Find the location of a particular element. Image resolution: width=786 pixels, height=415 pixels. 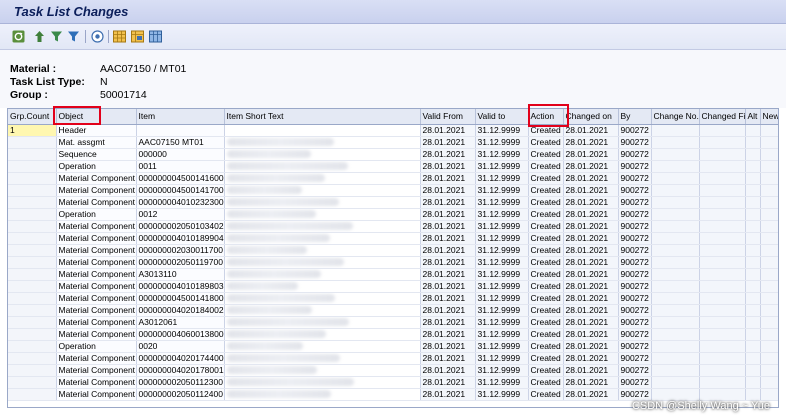

cell-grp-count: 1 is located at coordinates (32, 130).